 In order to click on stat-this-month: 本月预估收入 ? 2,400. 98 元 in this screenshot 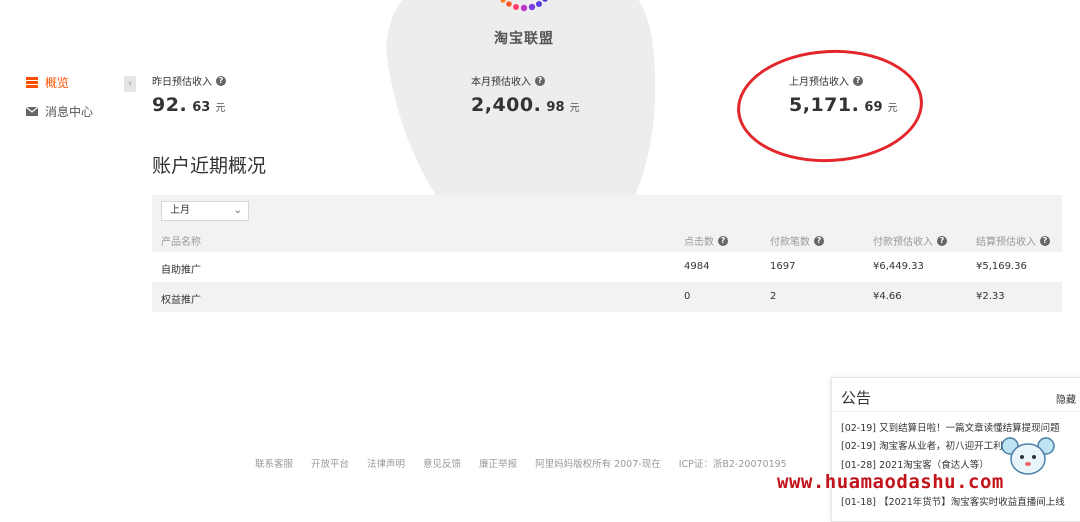, I will do `click(525, 94)`.